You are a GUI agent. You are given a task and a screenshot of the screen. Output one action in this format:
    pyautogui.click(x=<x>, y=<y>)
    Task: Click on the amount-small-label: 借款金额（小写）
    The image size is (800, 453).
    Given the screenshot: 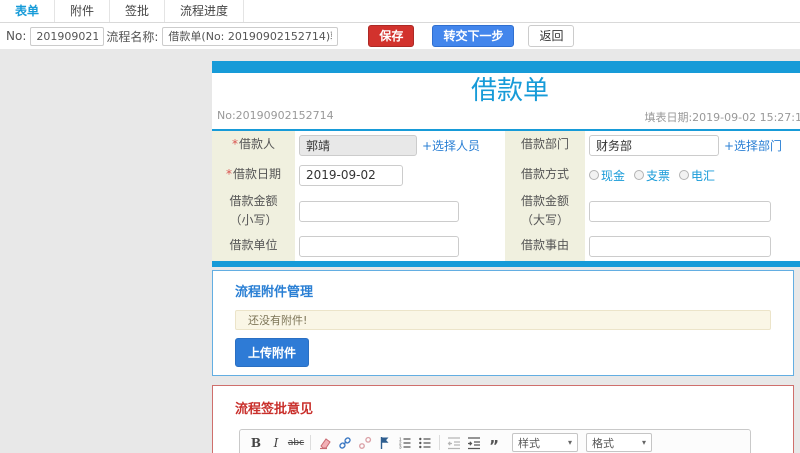 What is the action you would take?
    pyautogui.click(x=253, y=211)
    